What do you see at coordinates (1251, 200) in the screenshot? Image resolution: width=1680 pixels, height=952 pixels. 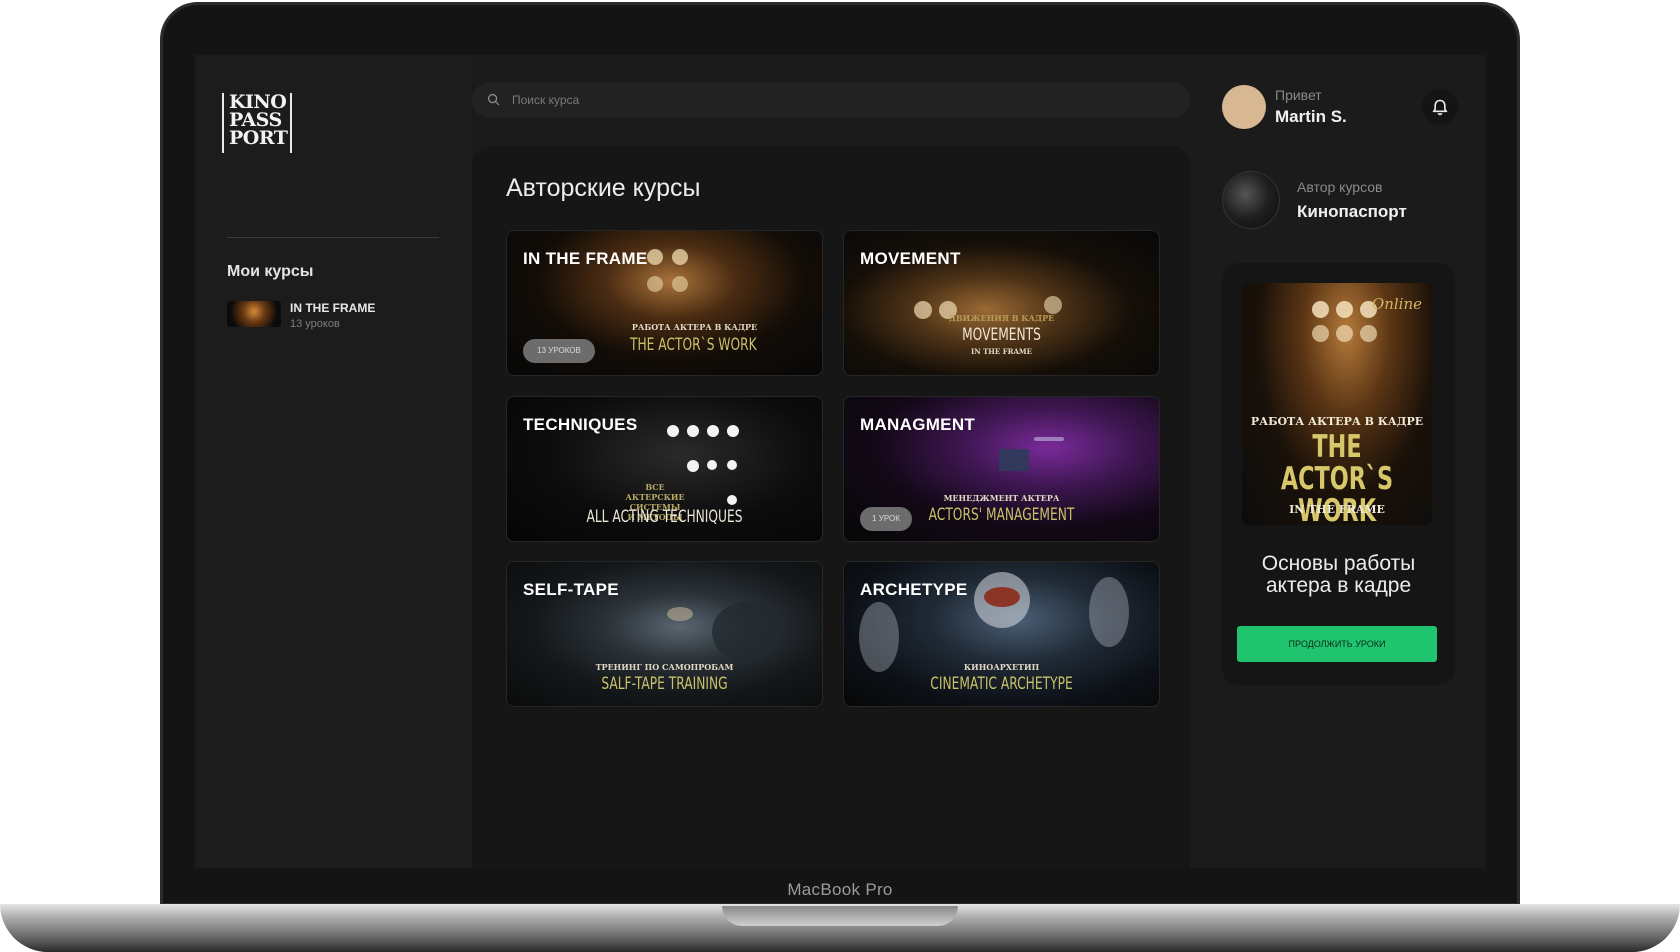 I see `author-avatar` at bounding box center [1251, 200].